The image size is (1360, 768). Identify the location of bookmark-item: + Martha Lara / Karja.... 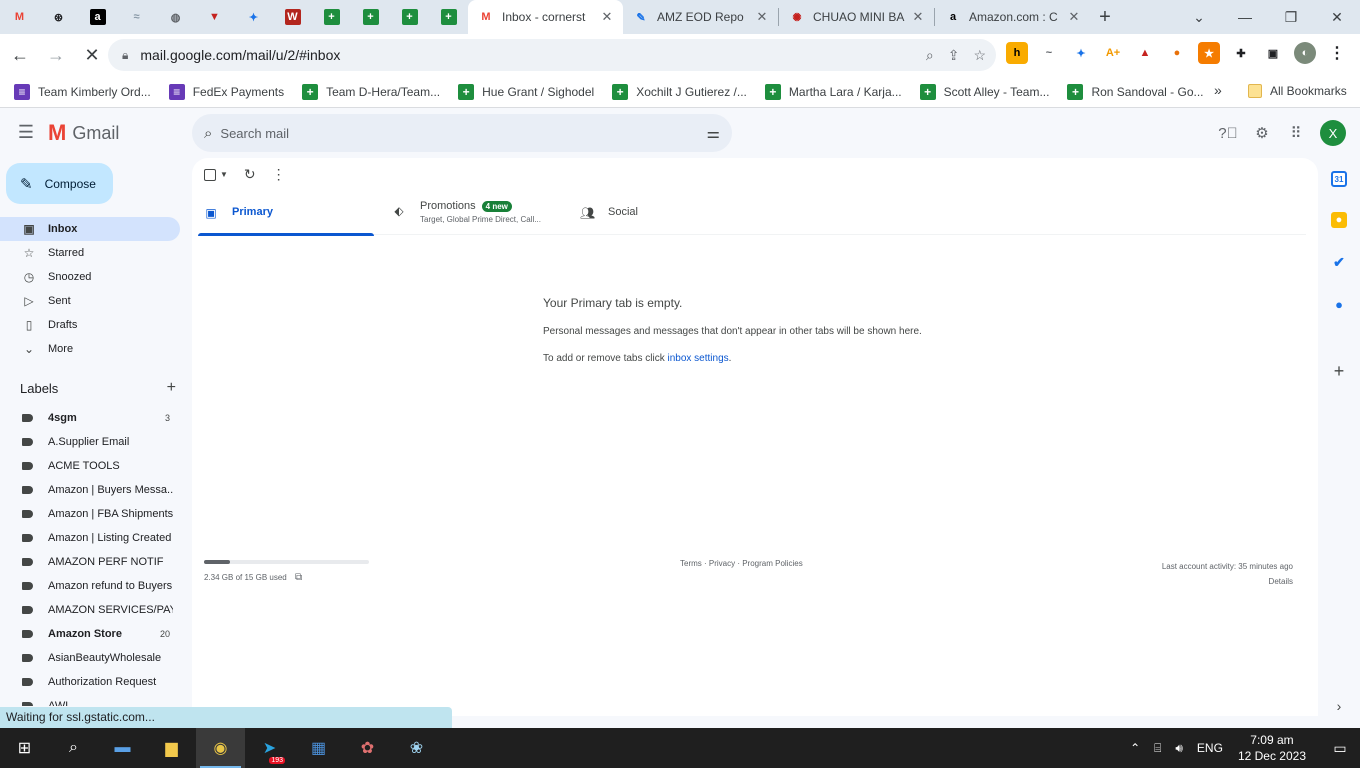
(833, 91).